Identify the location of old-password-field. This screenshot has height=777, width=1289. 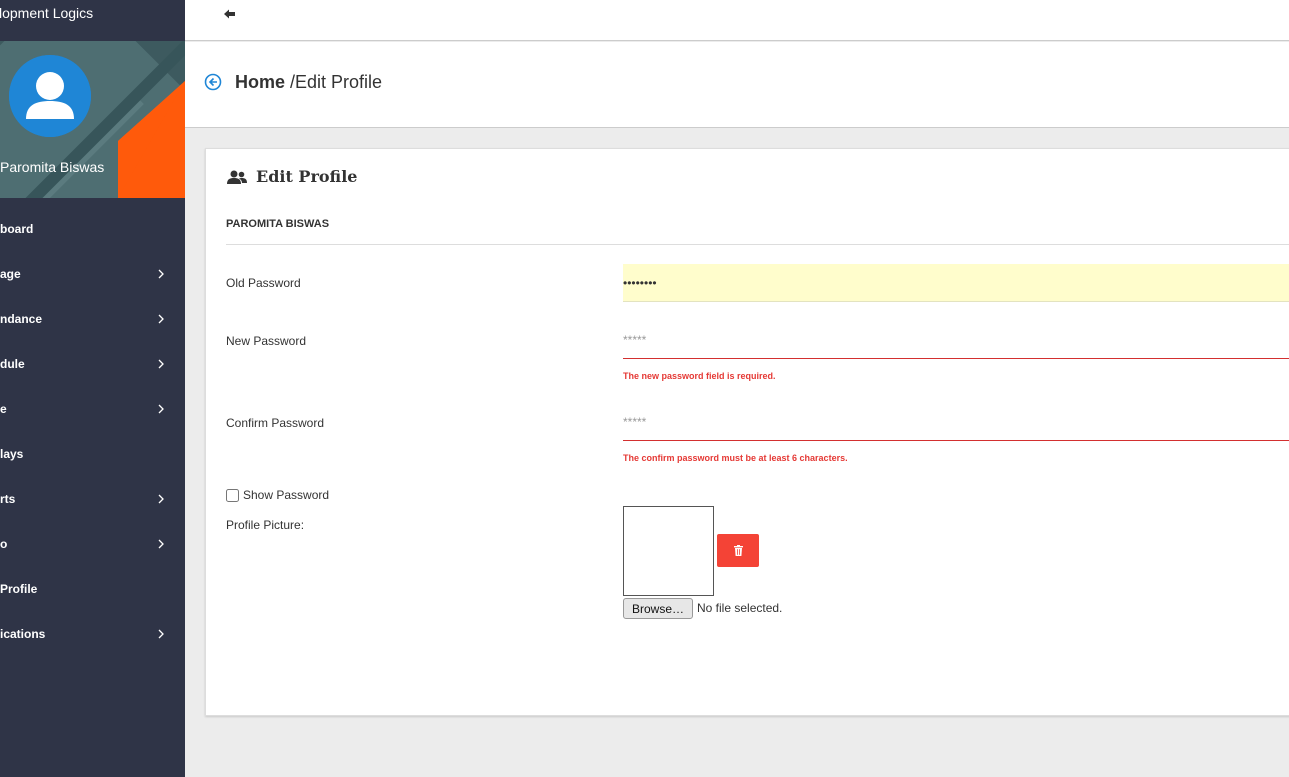
(956, 283).